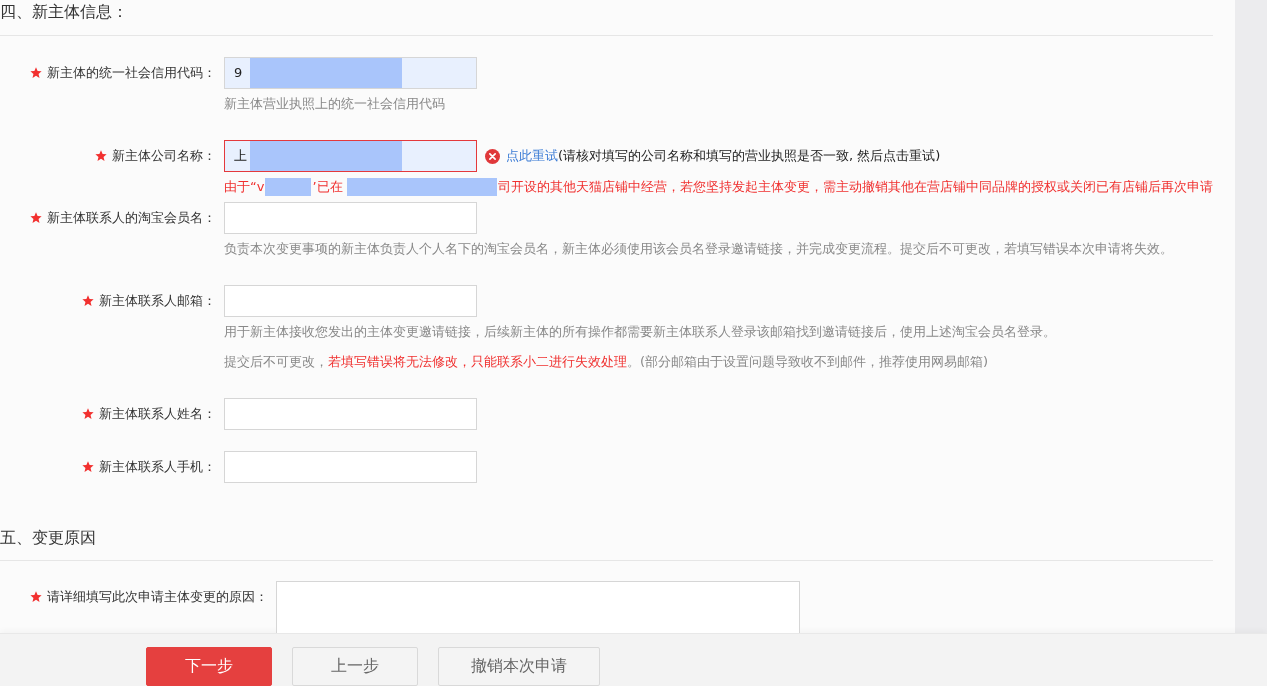 The height and width of the screenshot is (686, 1267). What do you see at coordinates (327, 187) in the screenshot?
I see `error-text: ’已在` at bounding box center [327, 187].